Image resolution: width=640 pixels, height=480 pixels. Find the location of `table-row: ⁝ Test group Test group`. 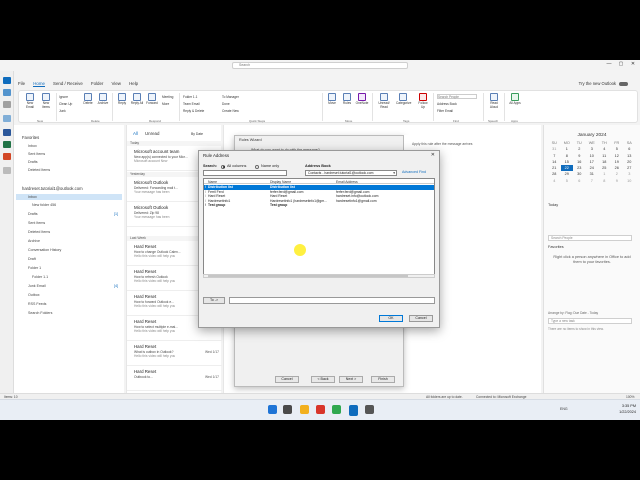

table-row: ⁝ Test group Test group is located at coordinates (319, 205).